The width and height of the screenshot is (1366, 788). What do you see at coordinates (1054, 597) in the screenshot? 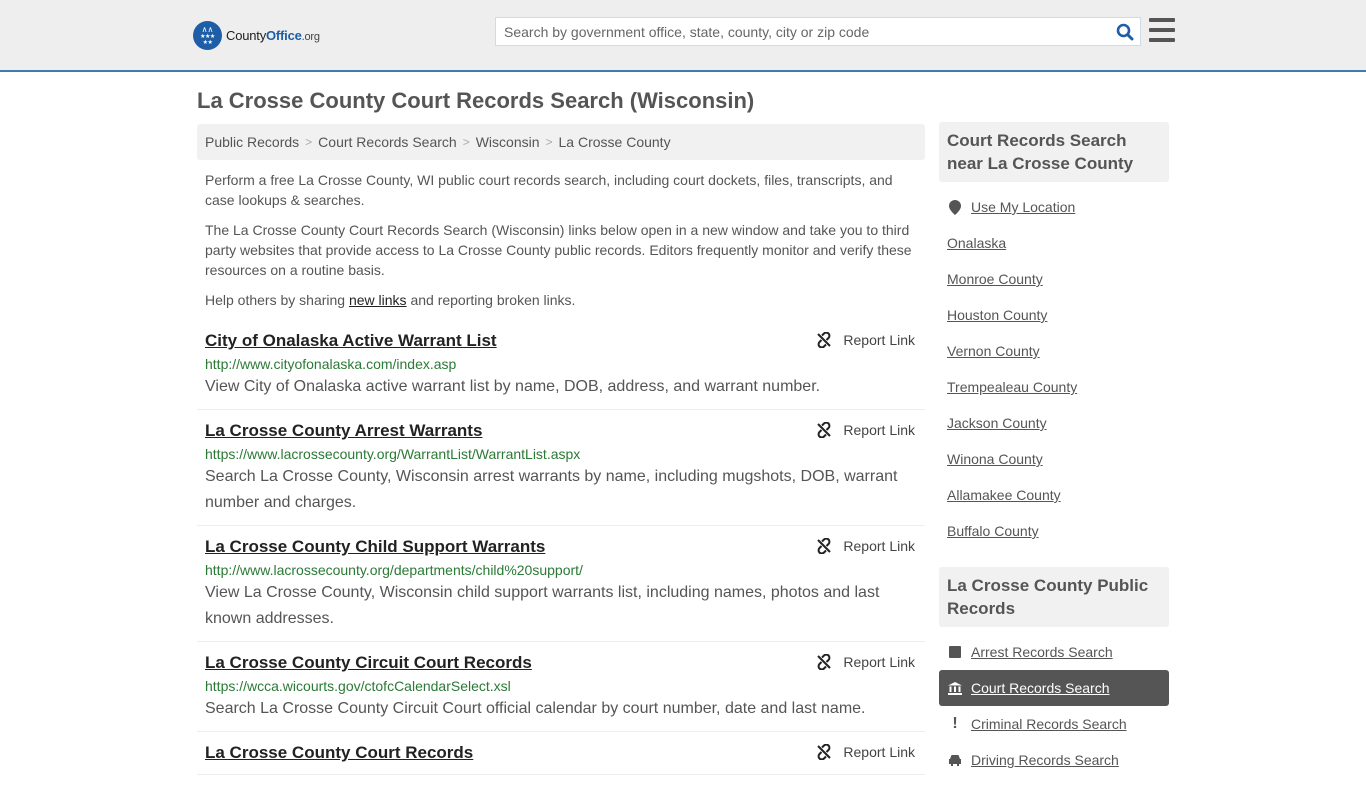
I see `sidebar-heading-public-records: La Crosse County Public Records` at bounding box center [1054, 597].